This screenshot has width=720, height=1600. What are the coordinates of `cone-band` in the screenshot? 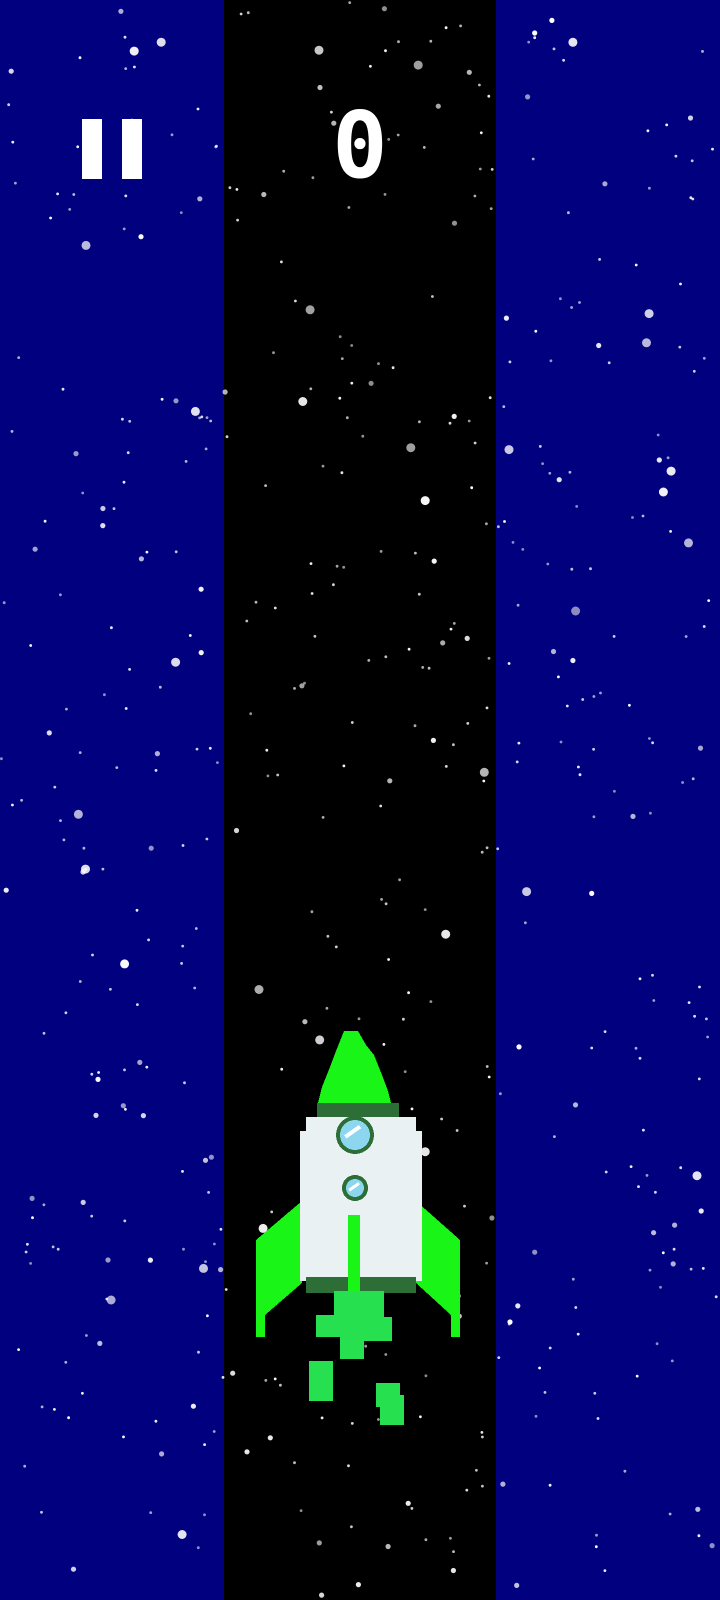 It's located at (358, 1110).